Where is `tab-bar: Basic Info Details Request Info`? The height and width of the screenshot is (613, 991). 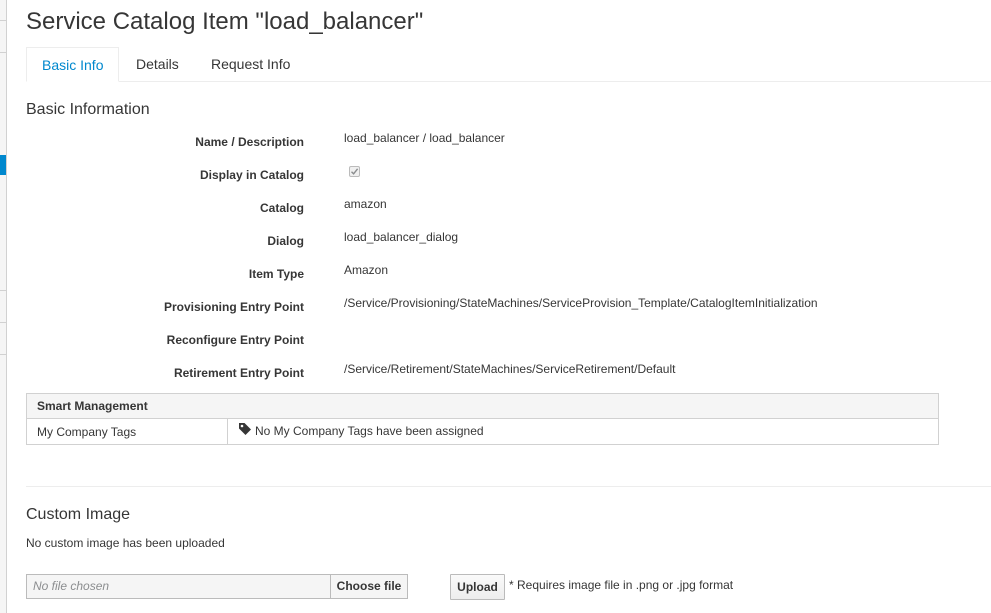
tab-bar: Basic Info Details Request Info is located at coordinates (508, 64).